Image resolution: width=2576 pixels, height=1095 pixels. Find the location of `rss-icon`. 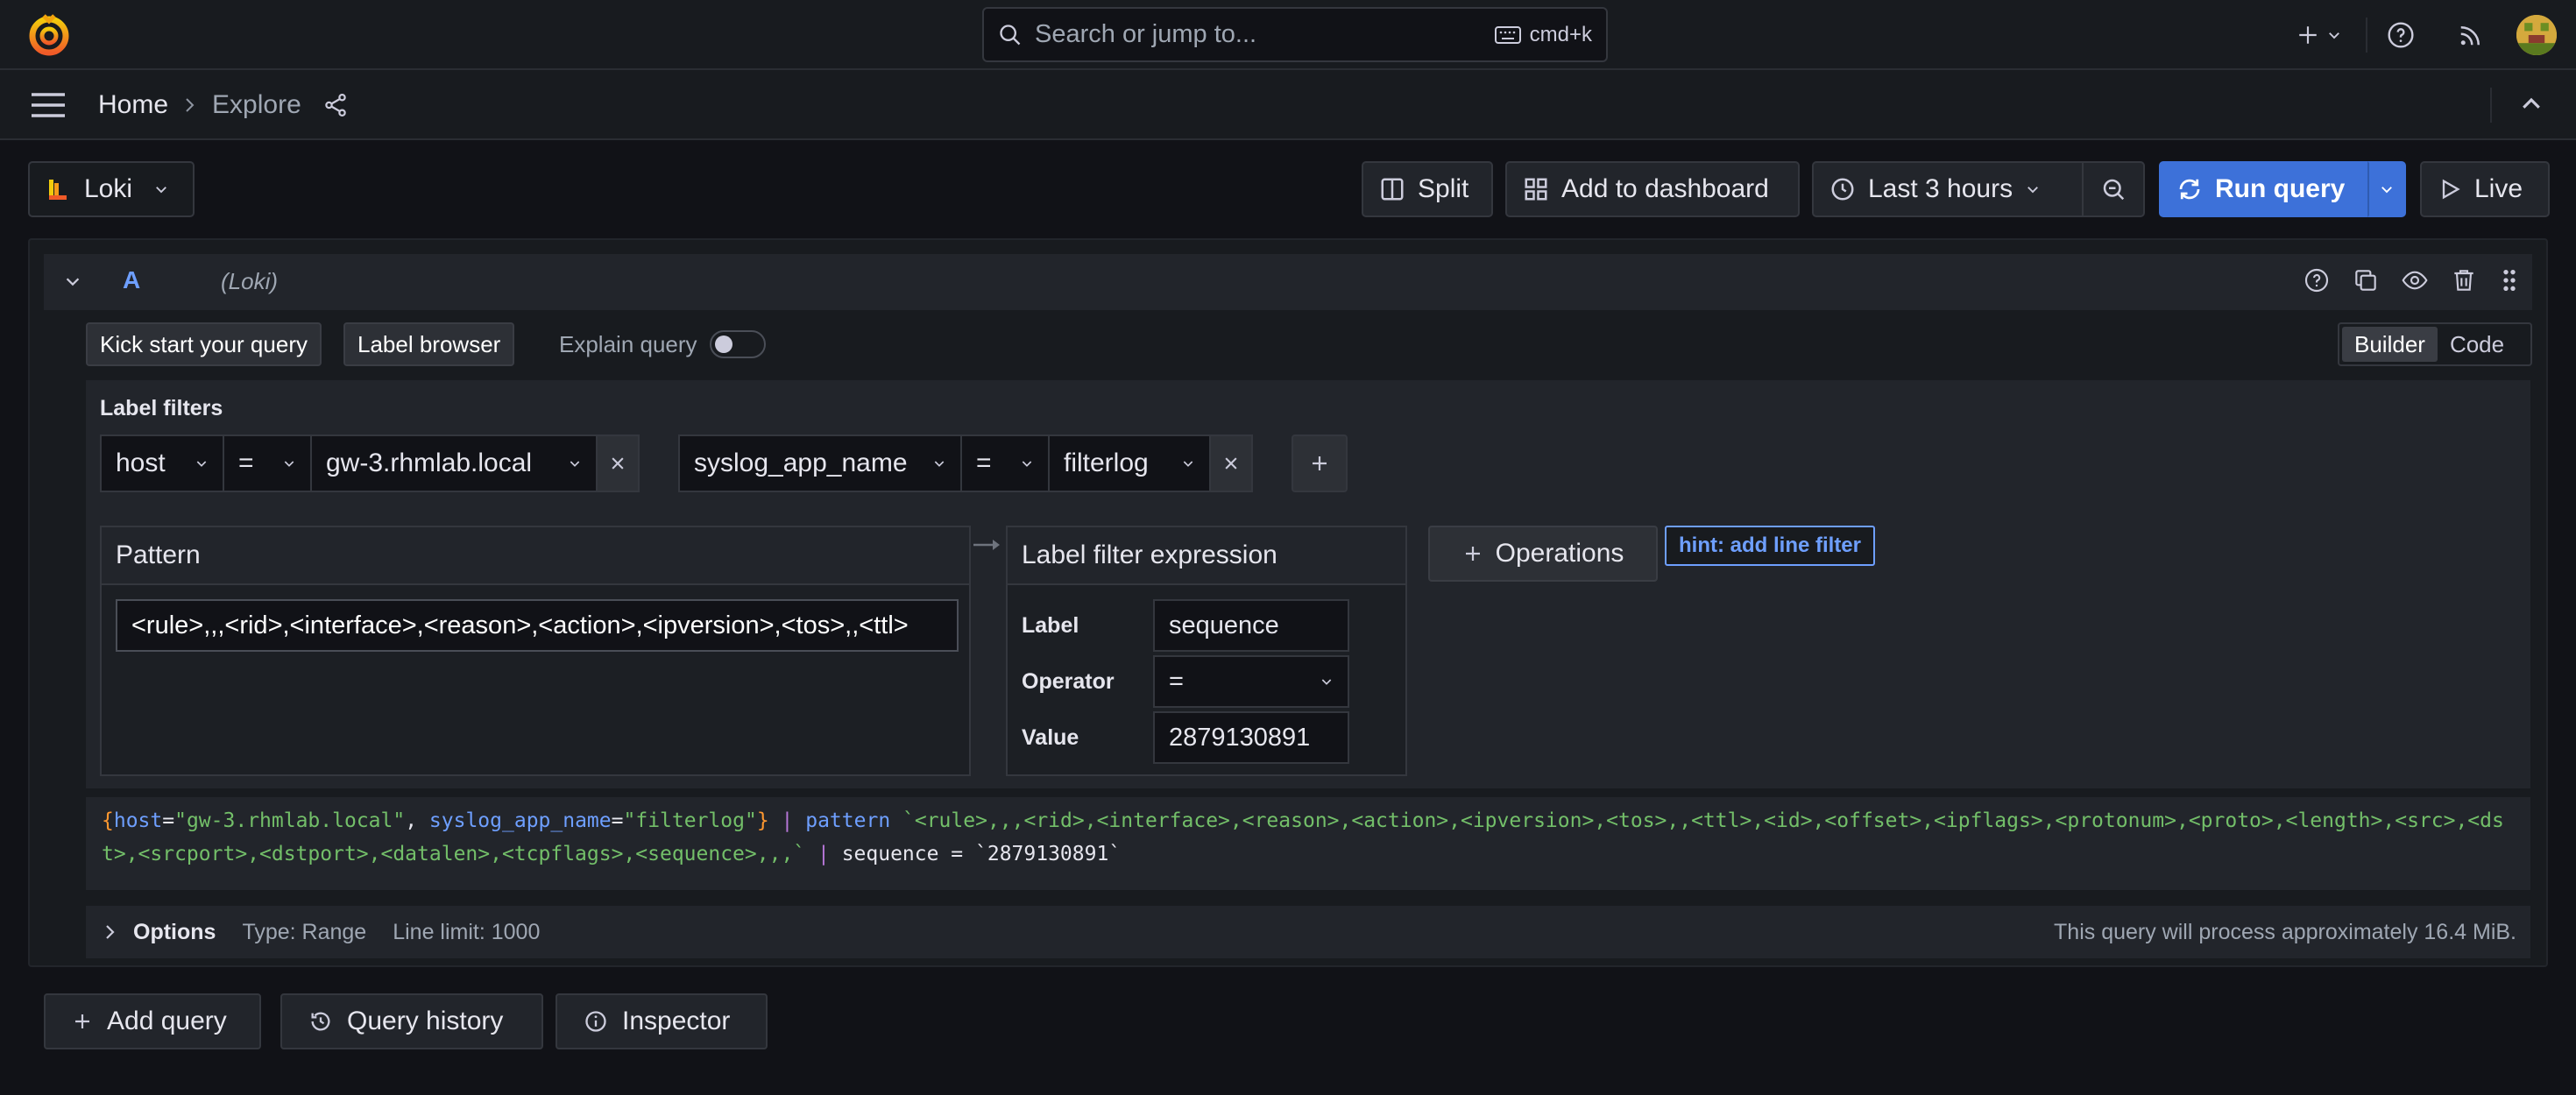

rss-icon is located at coordinates (2471, 35).